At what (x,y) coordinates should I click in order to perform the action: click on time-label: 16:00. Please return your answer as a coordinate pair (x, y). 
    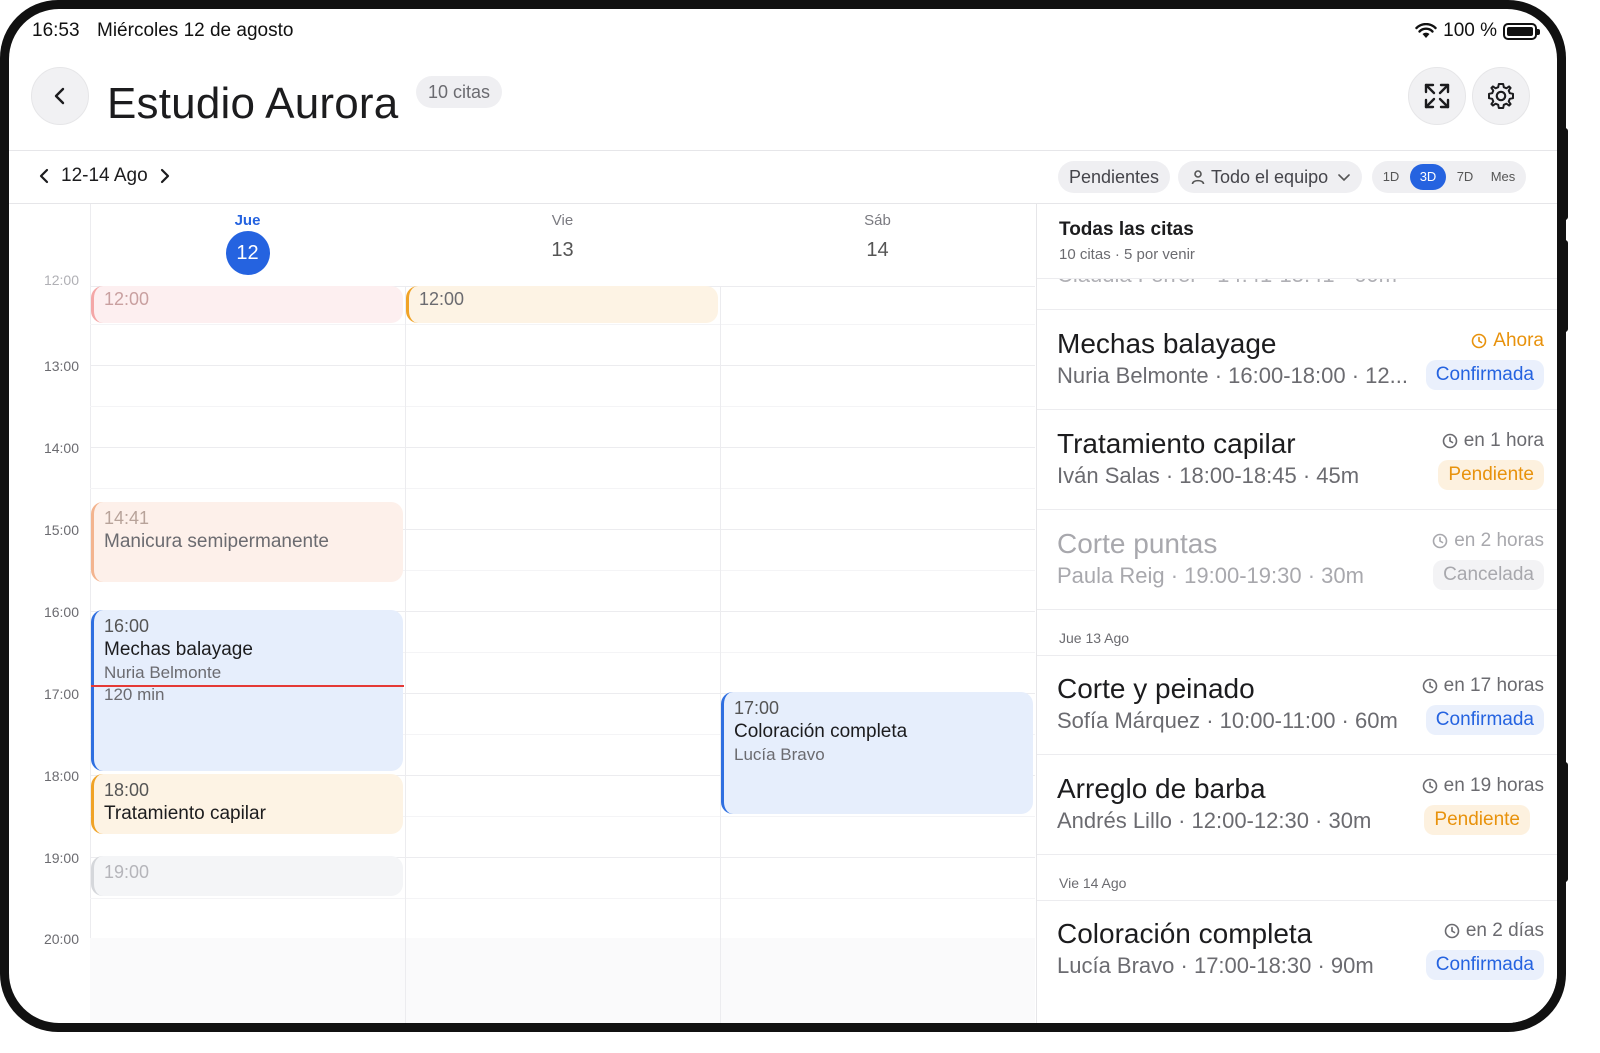
    Looking at the image, I should click on (61, 612).